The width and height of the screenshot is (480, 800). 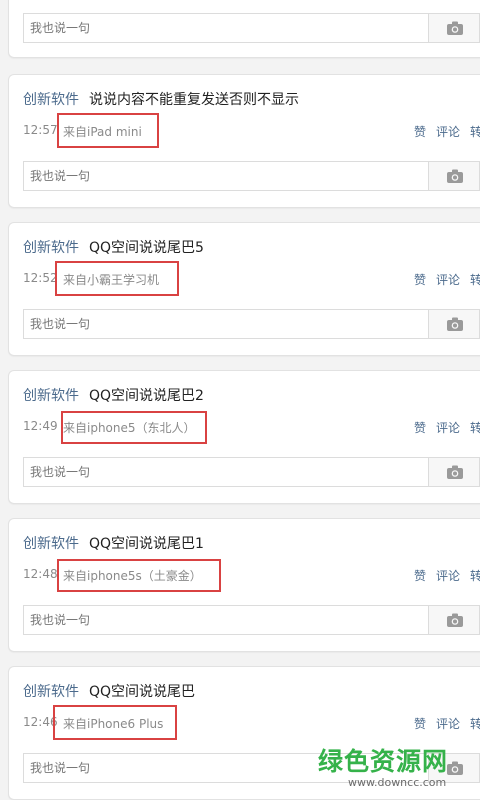 What do you see at coordinates (146, 544) in the screenshot?
I see `post-content: QQ空间说说尾巴1` at bounding box center [146, 544].